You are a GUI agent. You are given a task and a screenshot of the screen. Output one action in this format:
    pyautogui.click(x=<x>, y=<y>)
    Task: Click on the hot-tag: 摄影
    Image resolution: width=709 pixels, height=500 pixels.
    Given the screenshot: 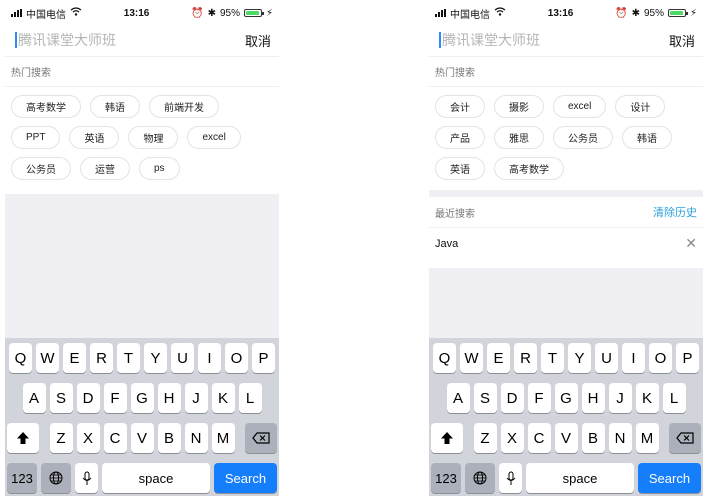 What is the action you would take?
    pyautogui.click(x=519, y=106)
    